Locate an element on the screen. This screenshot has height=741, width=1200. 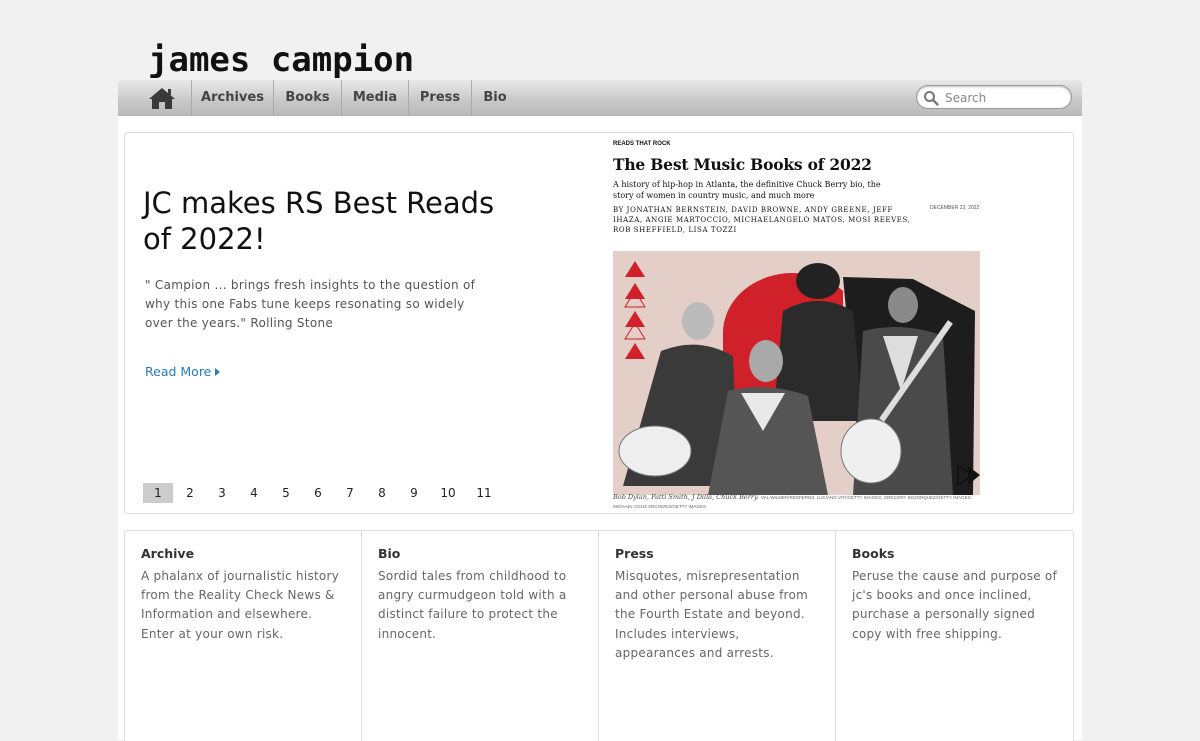
page-button-9: 9 is located at coordinates (414, 493).